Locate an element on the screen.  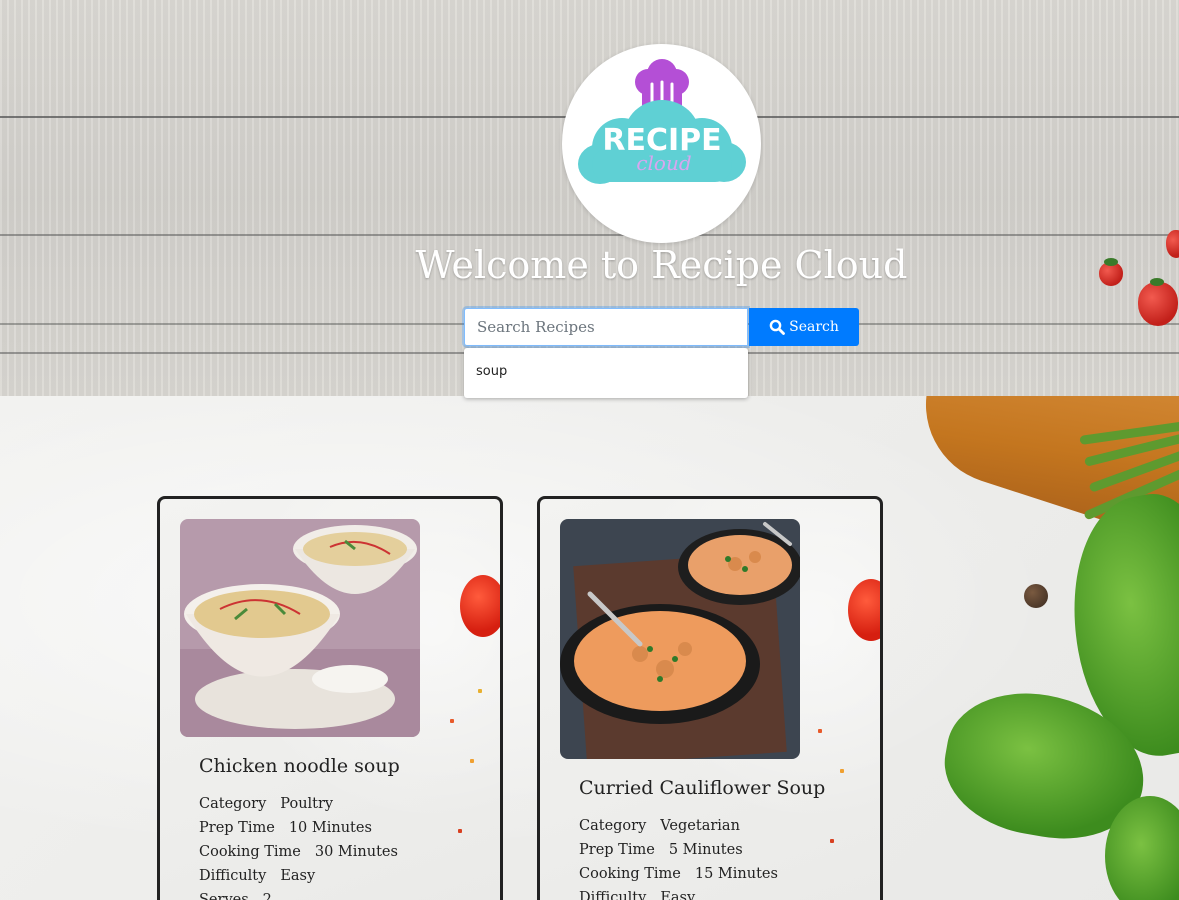
field-value: 15 Minutes is located at coordinates (736, 874).